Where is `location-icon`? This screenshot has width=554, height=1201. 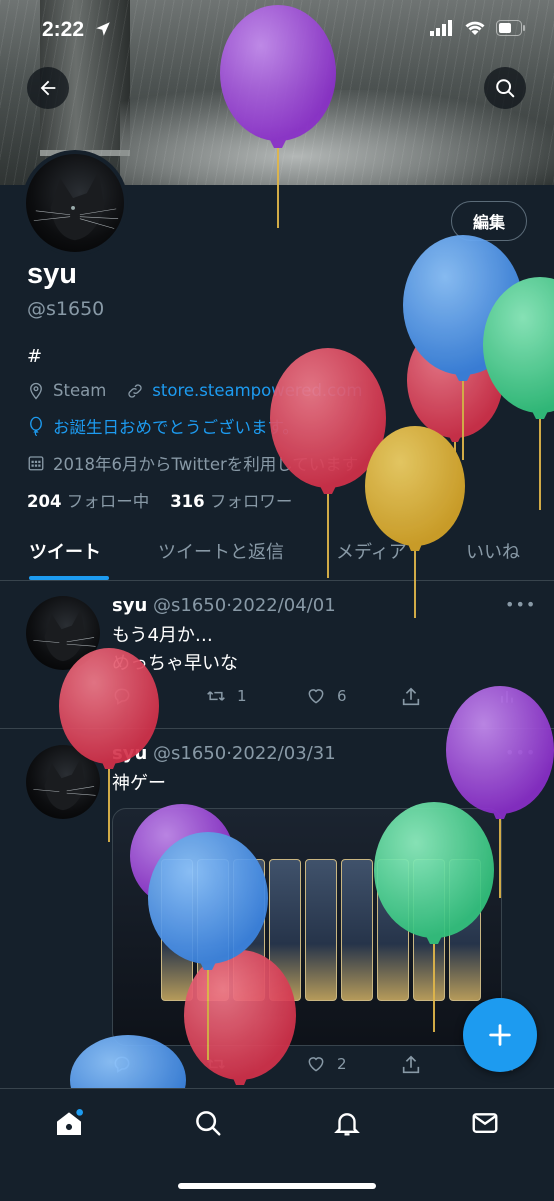 location-icon is located at coordinates (36, 391).